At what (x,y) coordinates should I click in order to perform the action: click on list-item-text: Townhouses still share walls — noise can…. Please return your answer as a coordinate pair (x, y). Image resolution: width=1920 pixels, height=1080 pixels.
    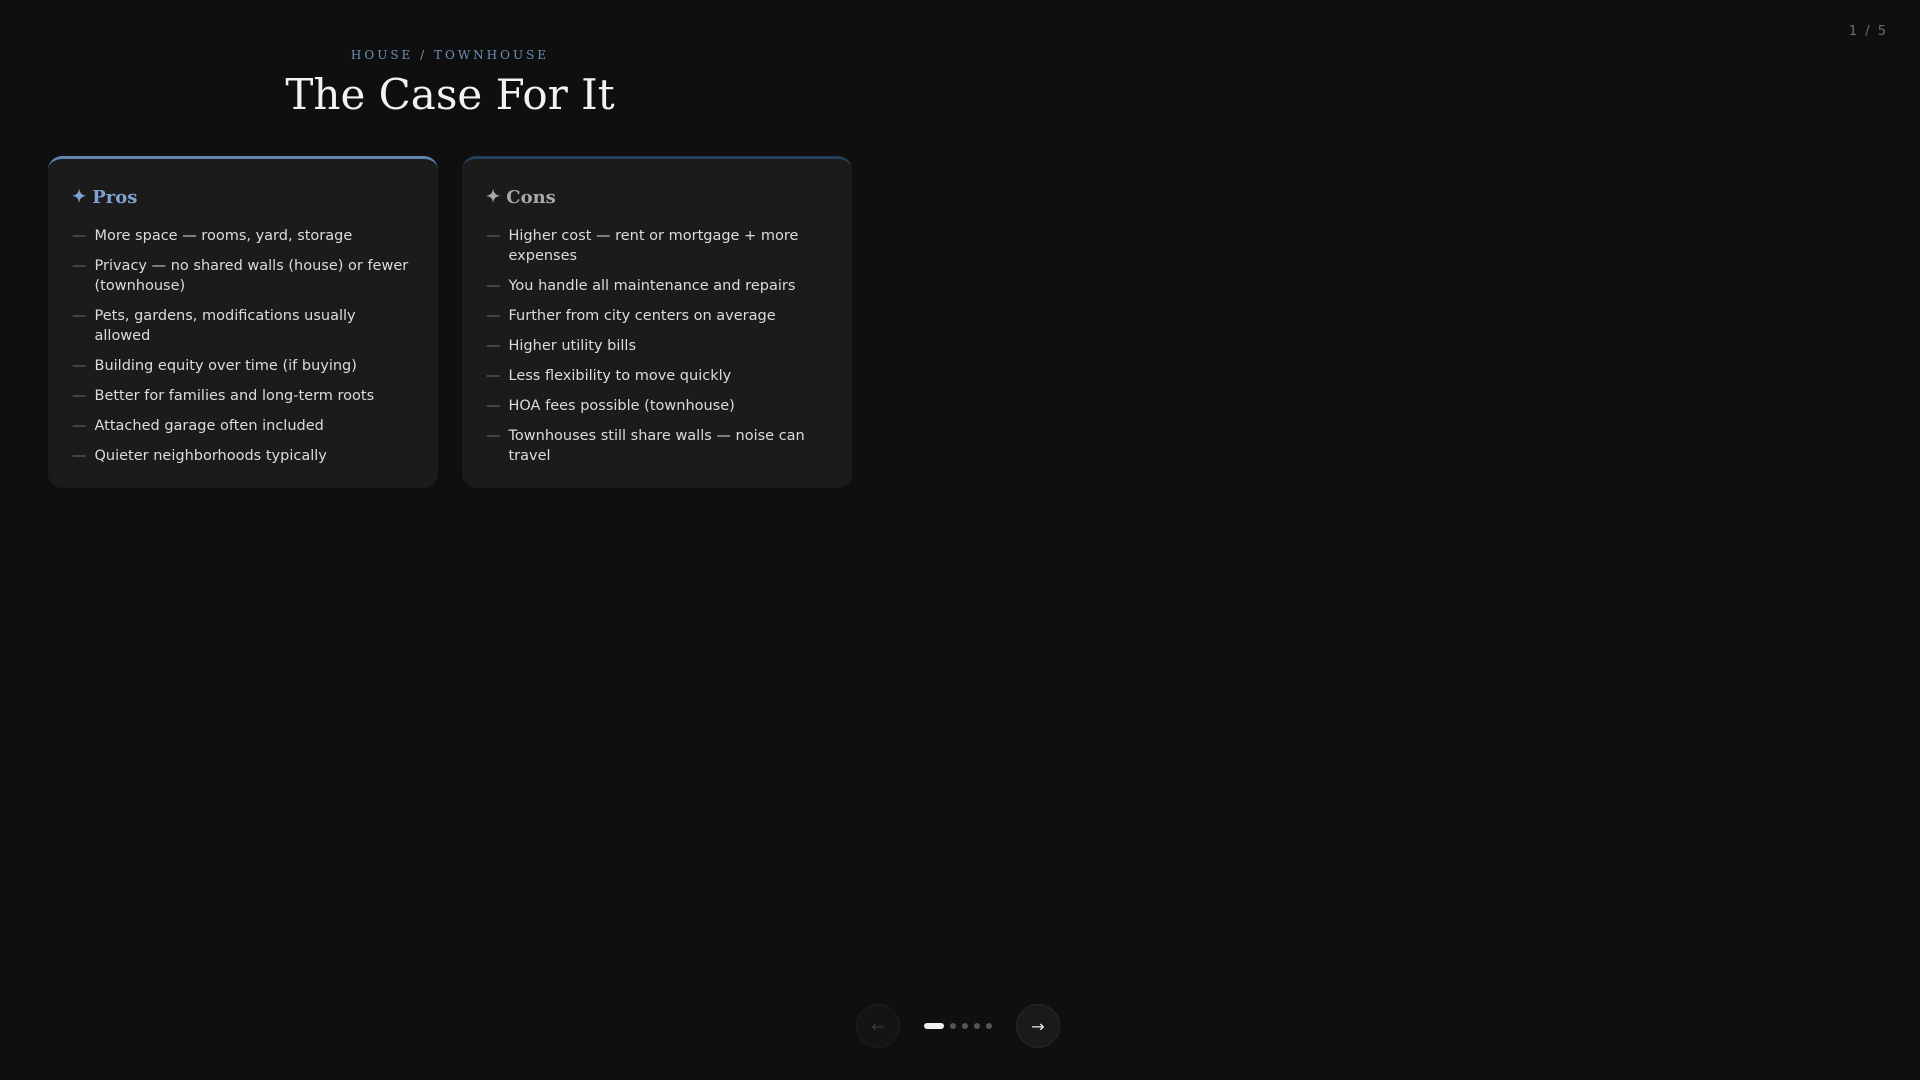
    Looking at the image, I should click on (656, 446).